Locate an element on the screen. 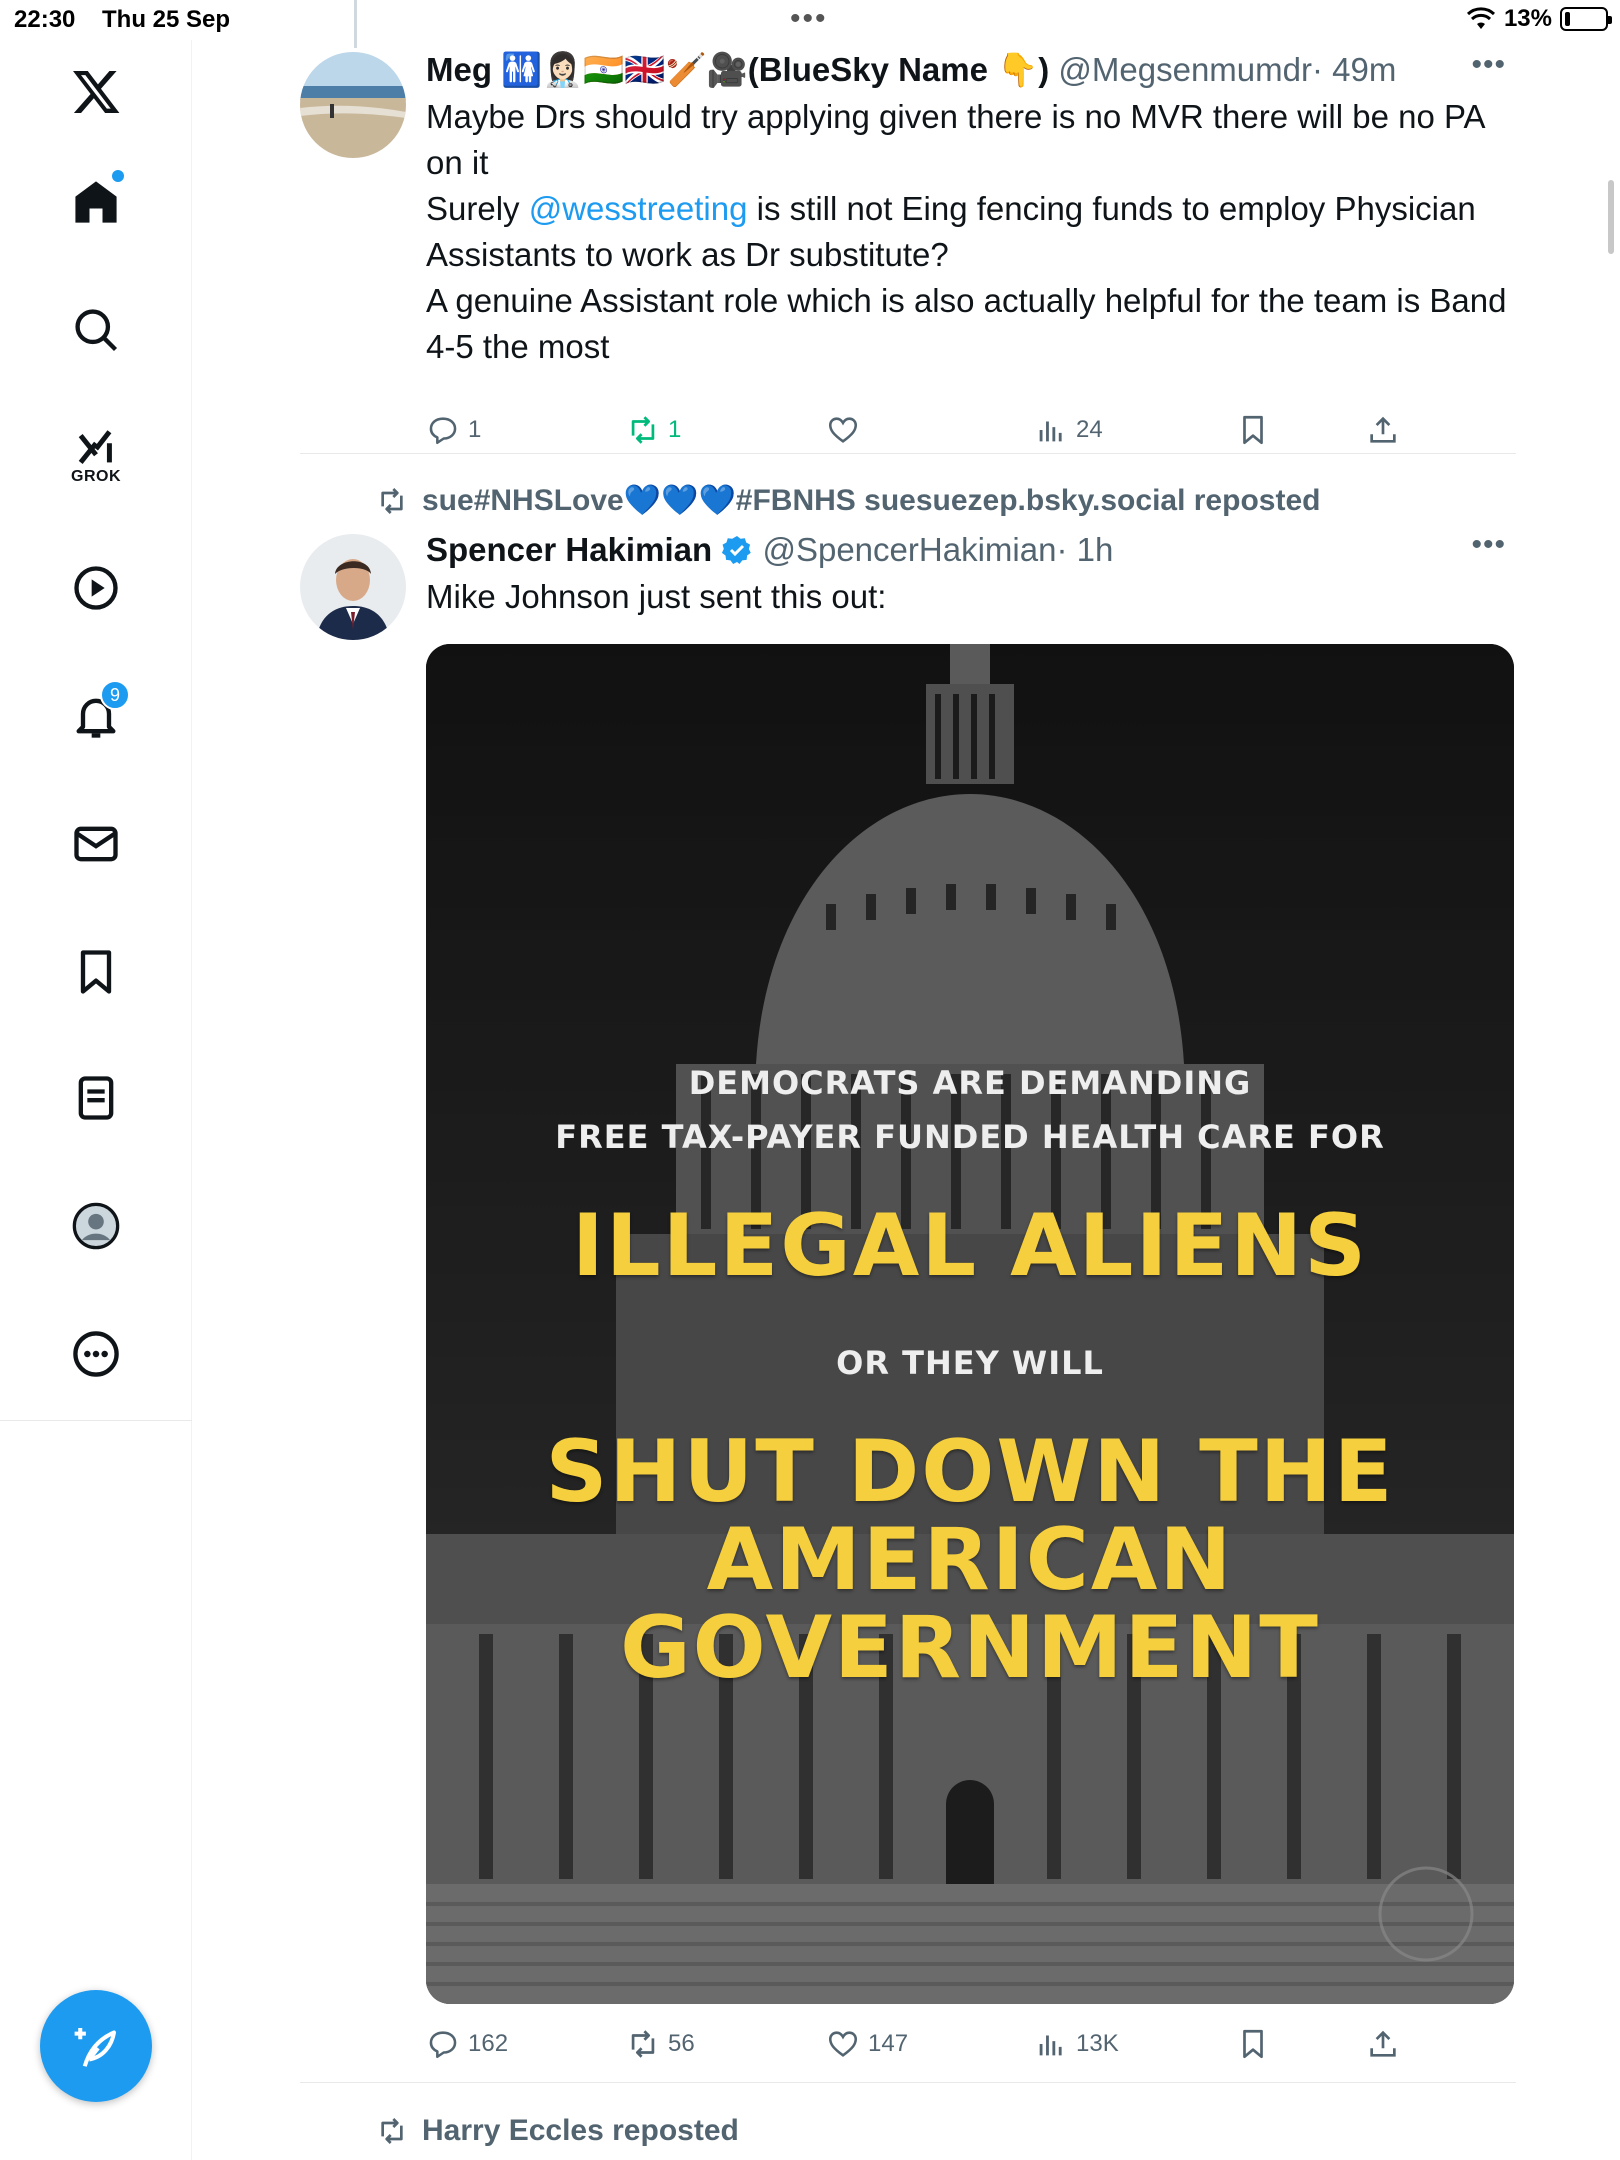  nav-messages is located at coordinates (96, 844).